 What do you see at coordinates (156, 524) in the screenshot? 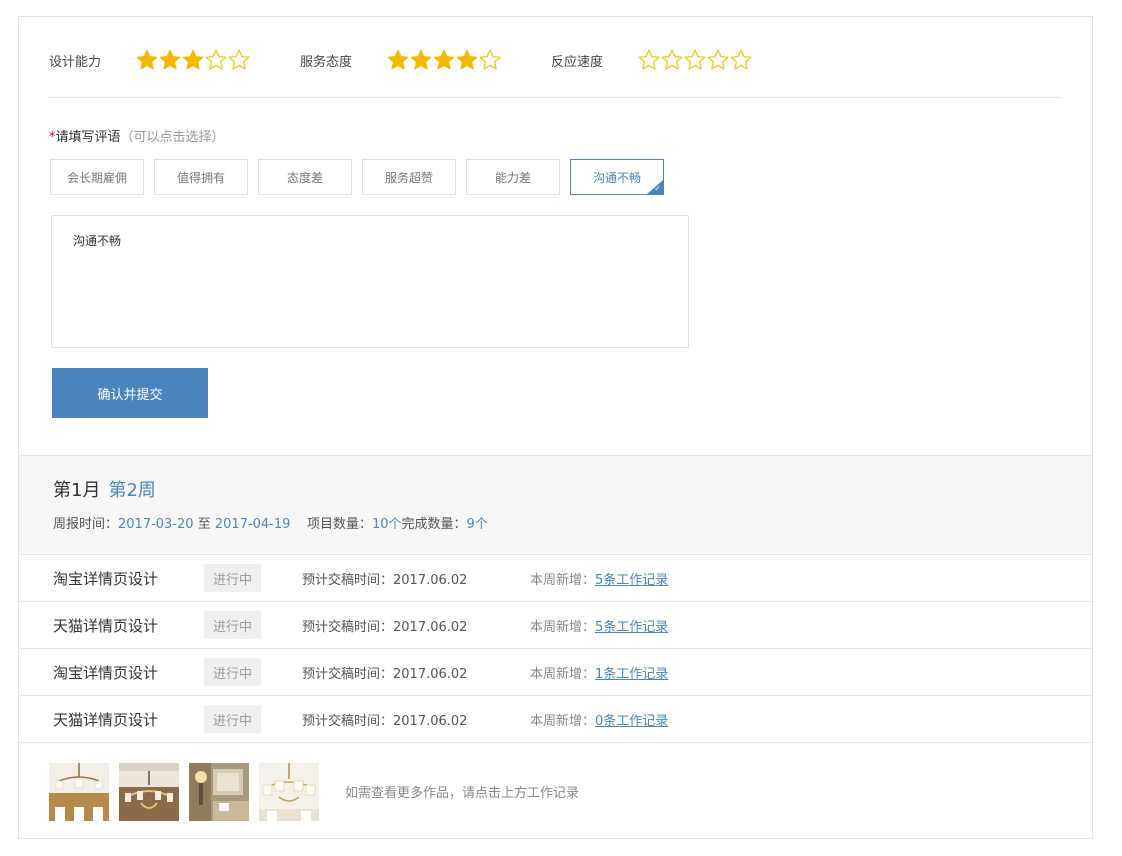
I see `report-start-date: 2017-03-20` at bounding box center [156, 524].